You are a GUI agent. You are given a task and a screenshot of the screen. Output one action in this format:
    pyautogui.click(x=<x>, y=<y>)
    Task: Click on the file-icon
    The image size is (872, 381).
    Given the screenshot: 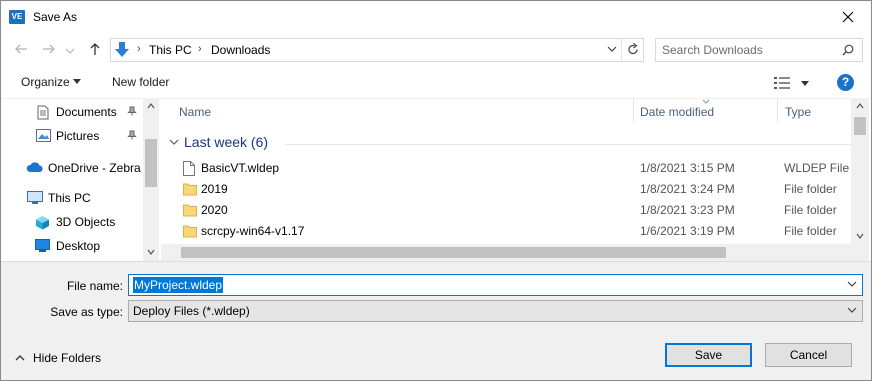 What is the action you would take?
    pyautogui.click(x=189, y=168)
    